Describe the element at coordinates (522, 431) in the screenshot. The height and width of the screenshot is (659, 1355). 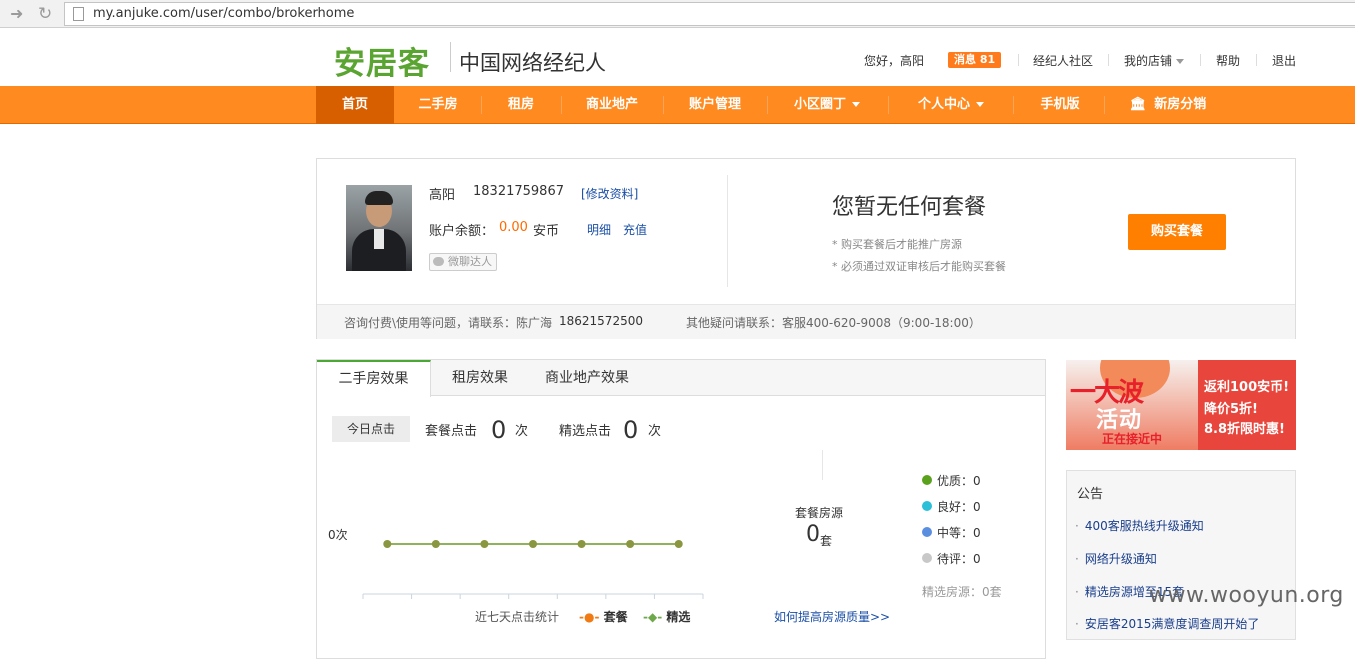
I see `package-clicks-unit: 次` at that location.